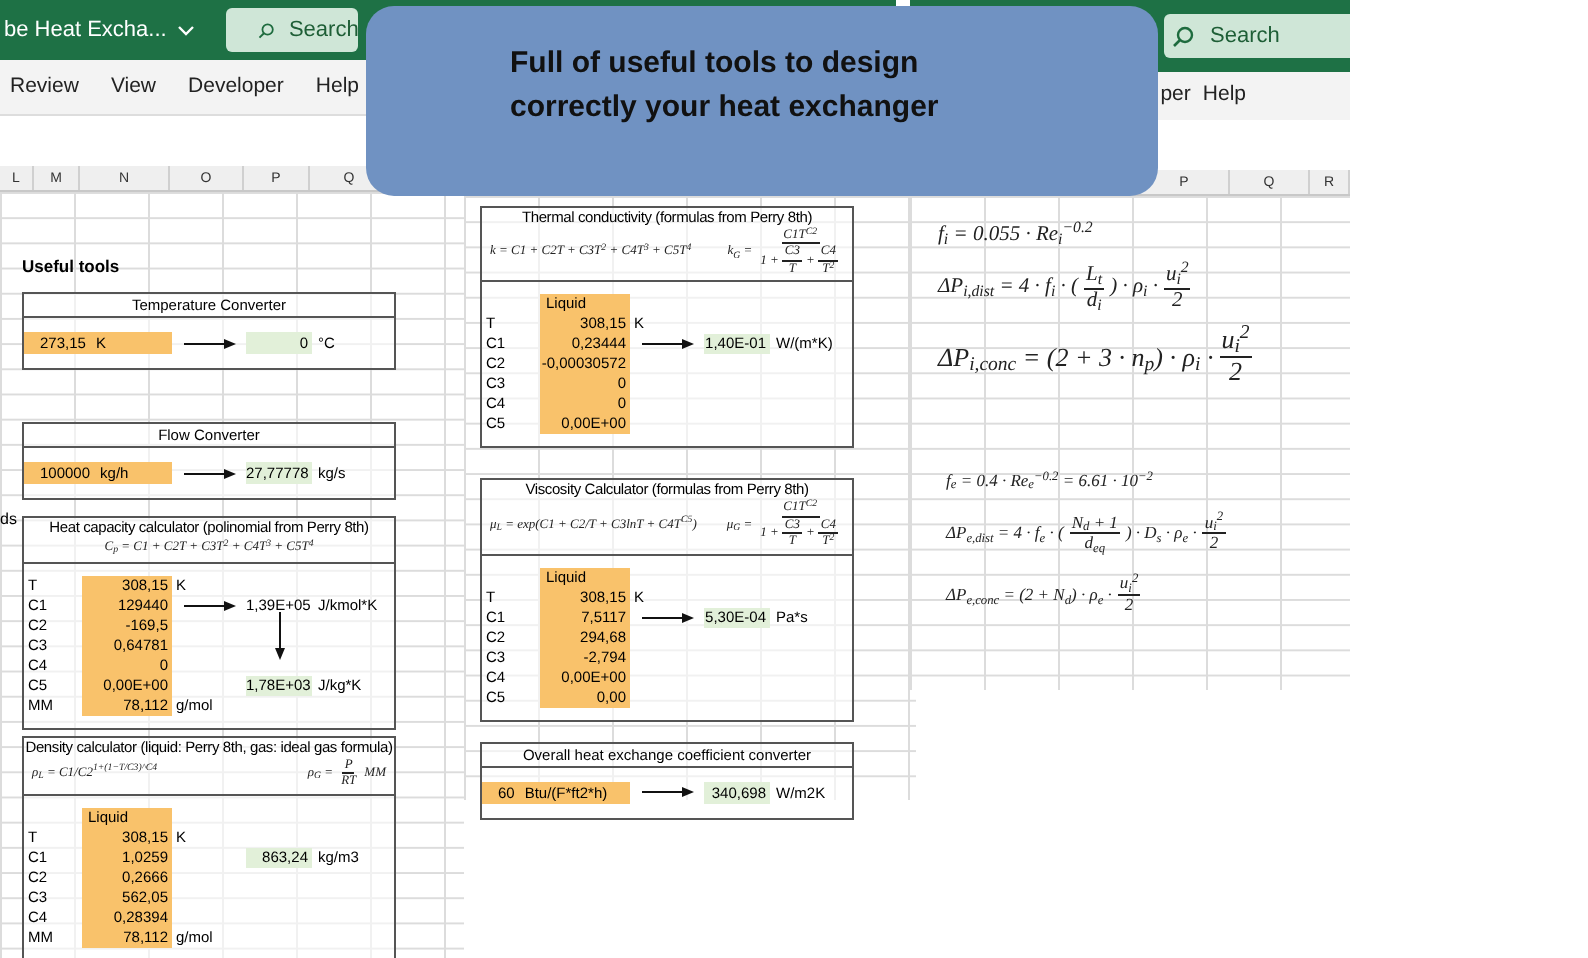 The width and height of the screenshot is (1588, 958). What do you see at coordinates (236, 87) in the screenshot?
I see `ribbon-tab: Developer` at bounding box center [236, 87].